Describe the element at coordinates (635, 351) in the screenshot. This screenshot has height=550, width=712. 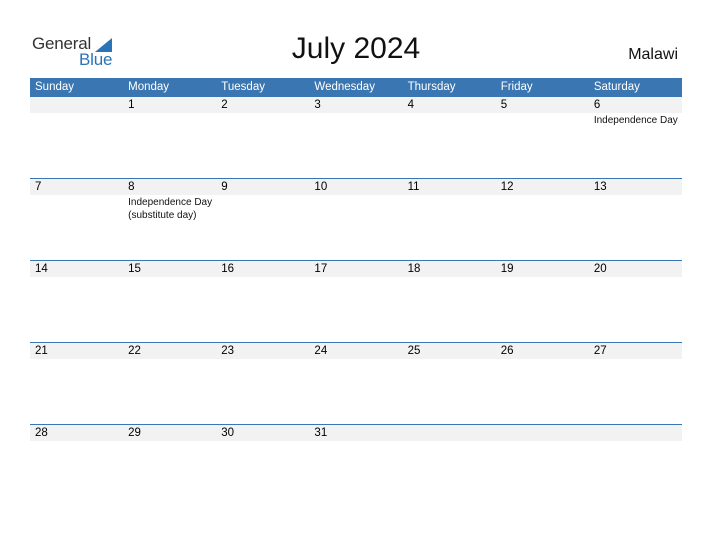
I see `day-number-bar: 27` at that location.